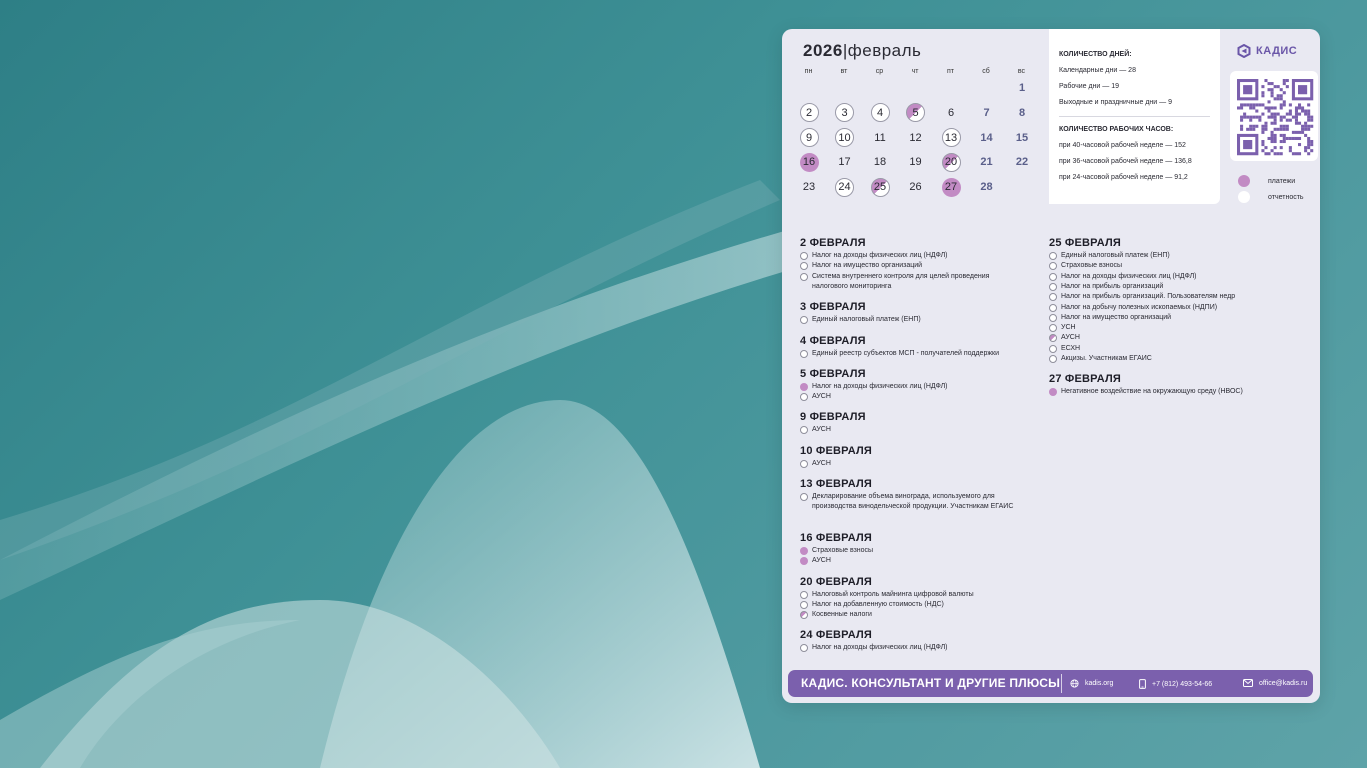 This screenshot has width=1367, height=768. I want to click on legend-payments: платежи, so click(1266, 181).